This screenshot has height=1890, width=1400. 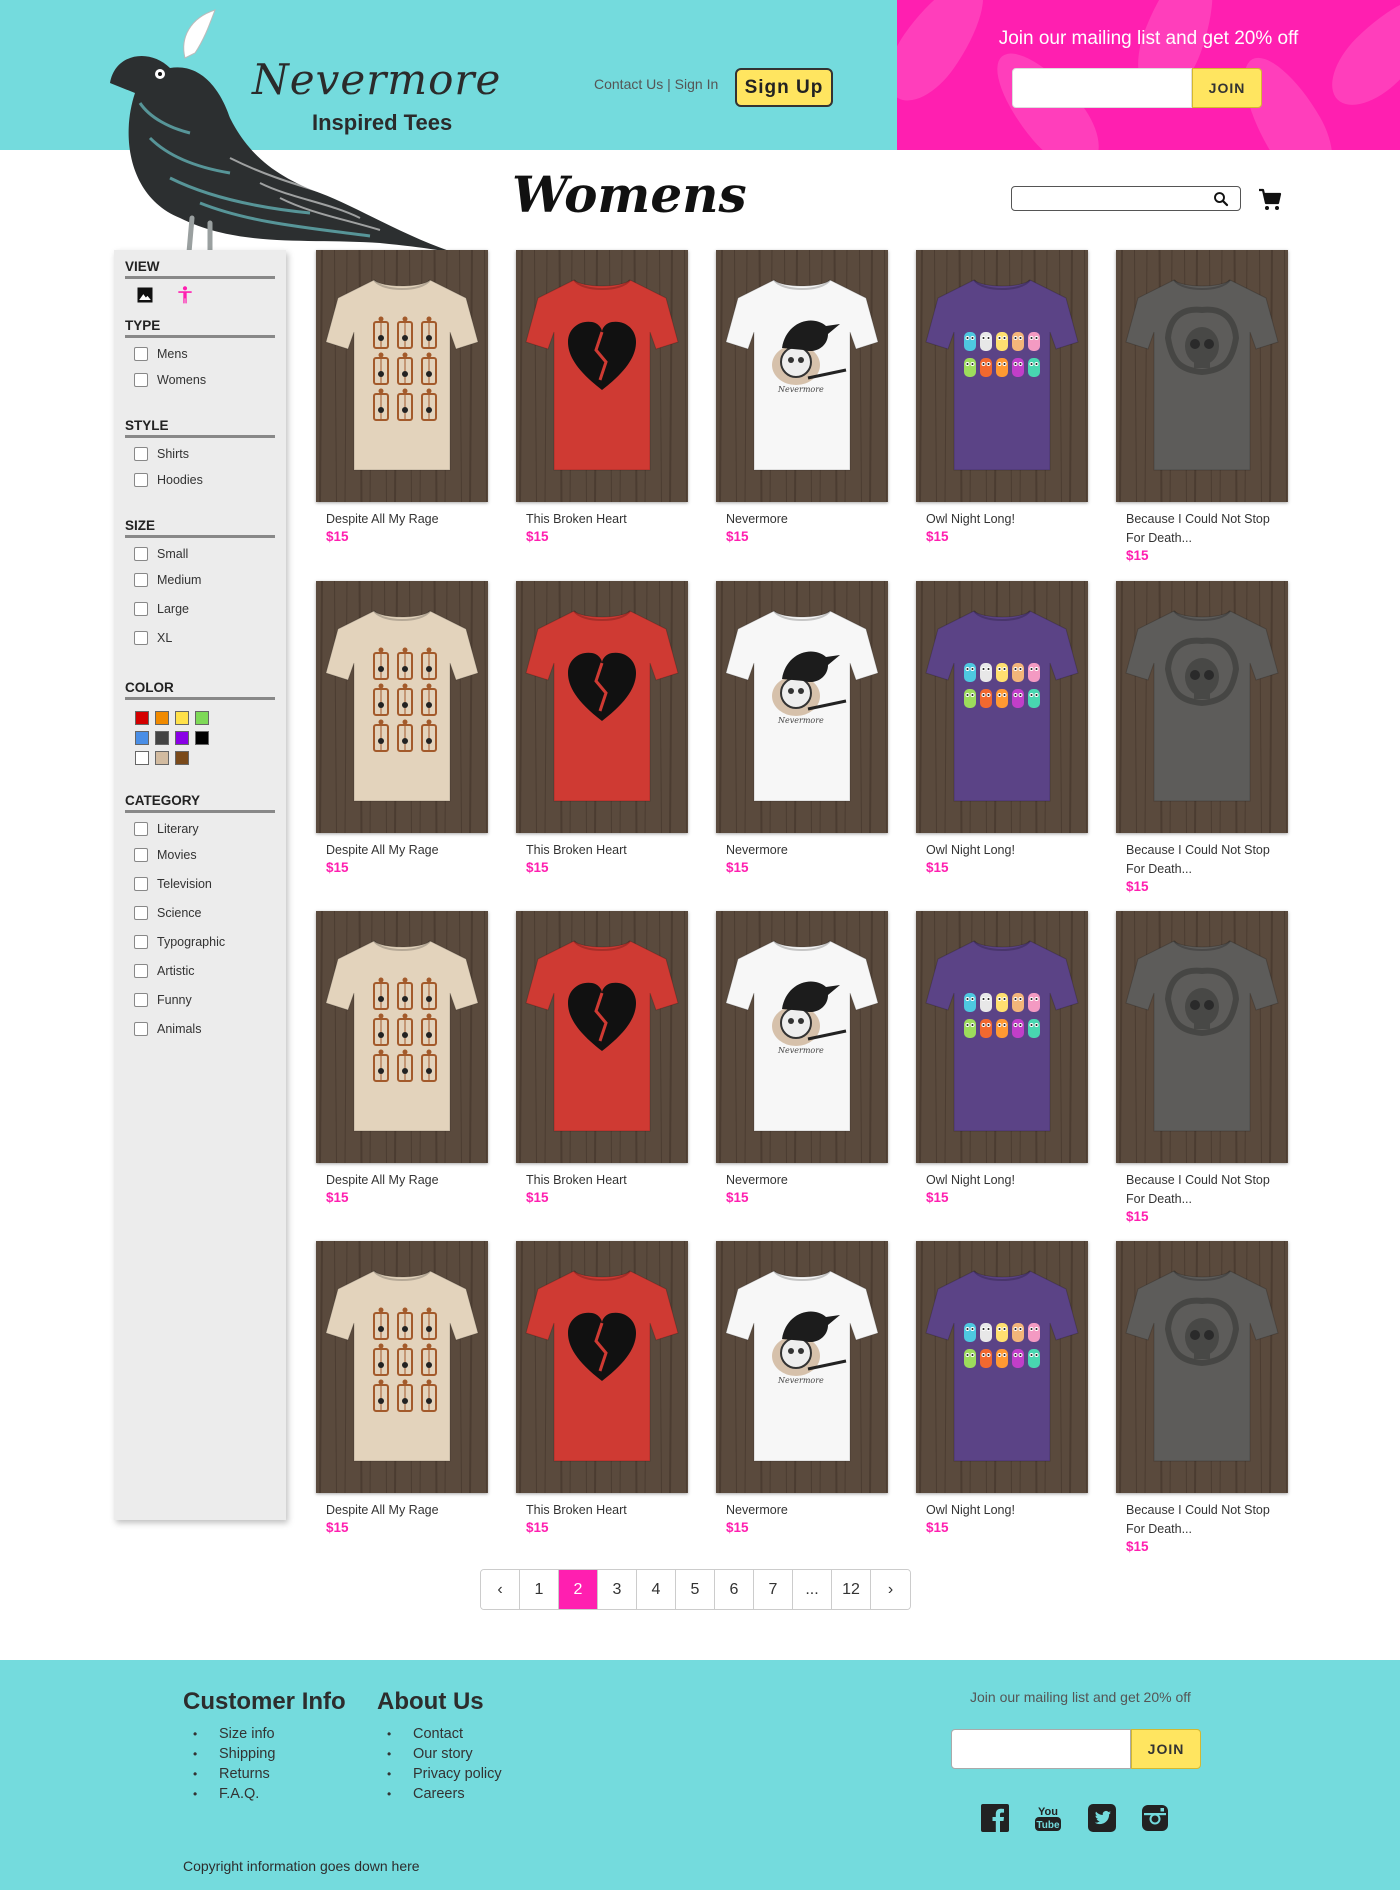 I want to click on page-button: 3, so click(x=617, y=1589).